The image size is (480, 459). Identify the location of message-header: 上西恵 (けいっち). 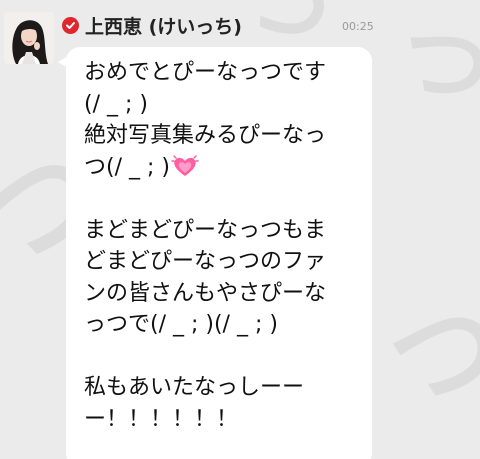
(217, 25).